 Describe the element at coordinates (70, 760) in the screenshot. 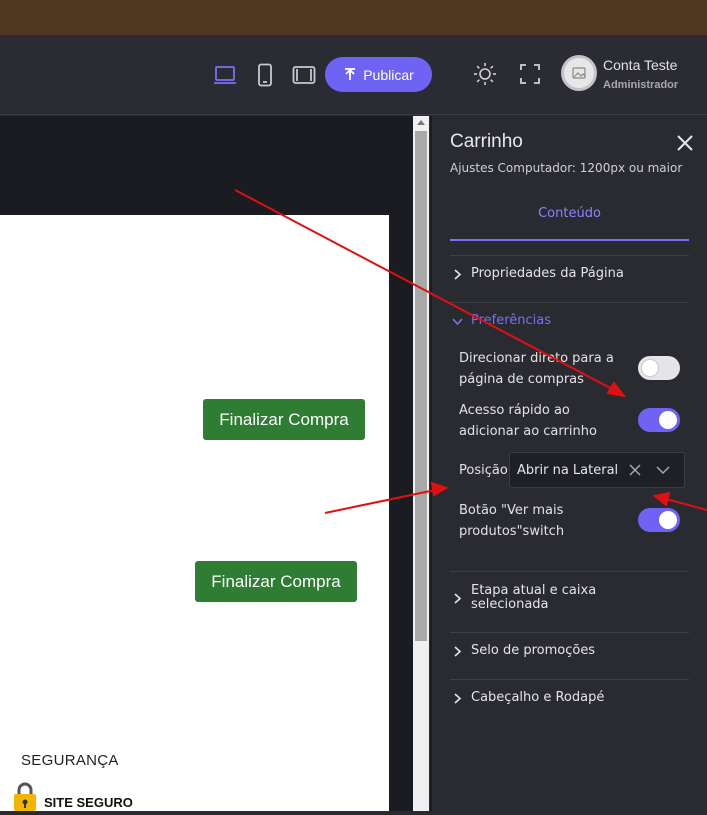

I see `security-heading: SEGURANÇA` at that location.